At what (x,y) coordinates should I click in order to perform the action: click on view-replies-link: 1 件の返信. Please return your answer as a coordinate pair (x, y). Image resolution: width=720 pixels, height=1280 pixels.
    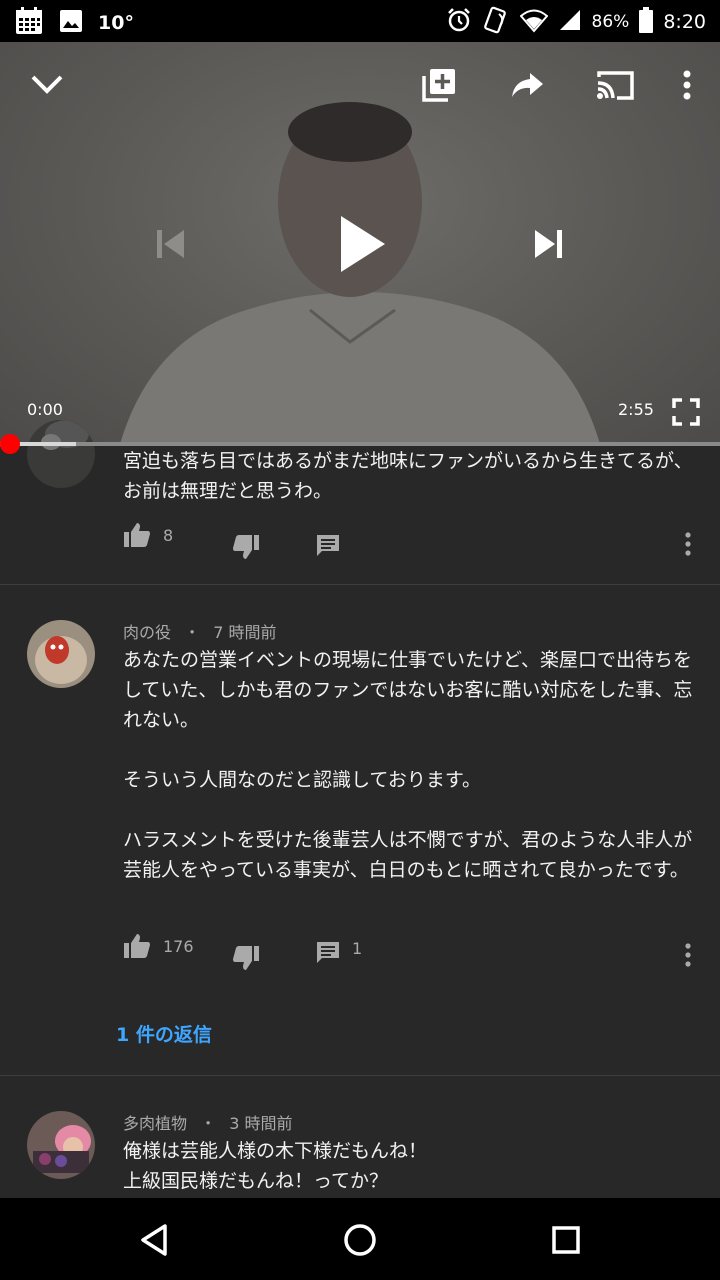
    Looking at the image, I should click on (164, 1033).